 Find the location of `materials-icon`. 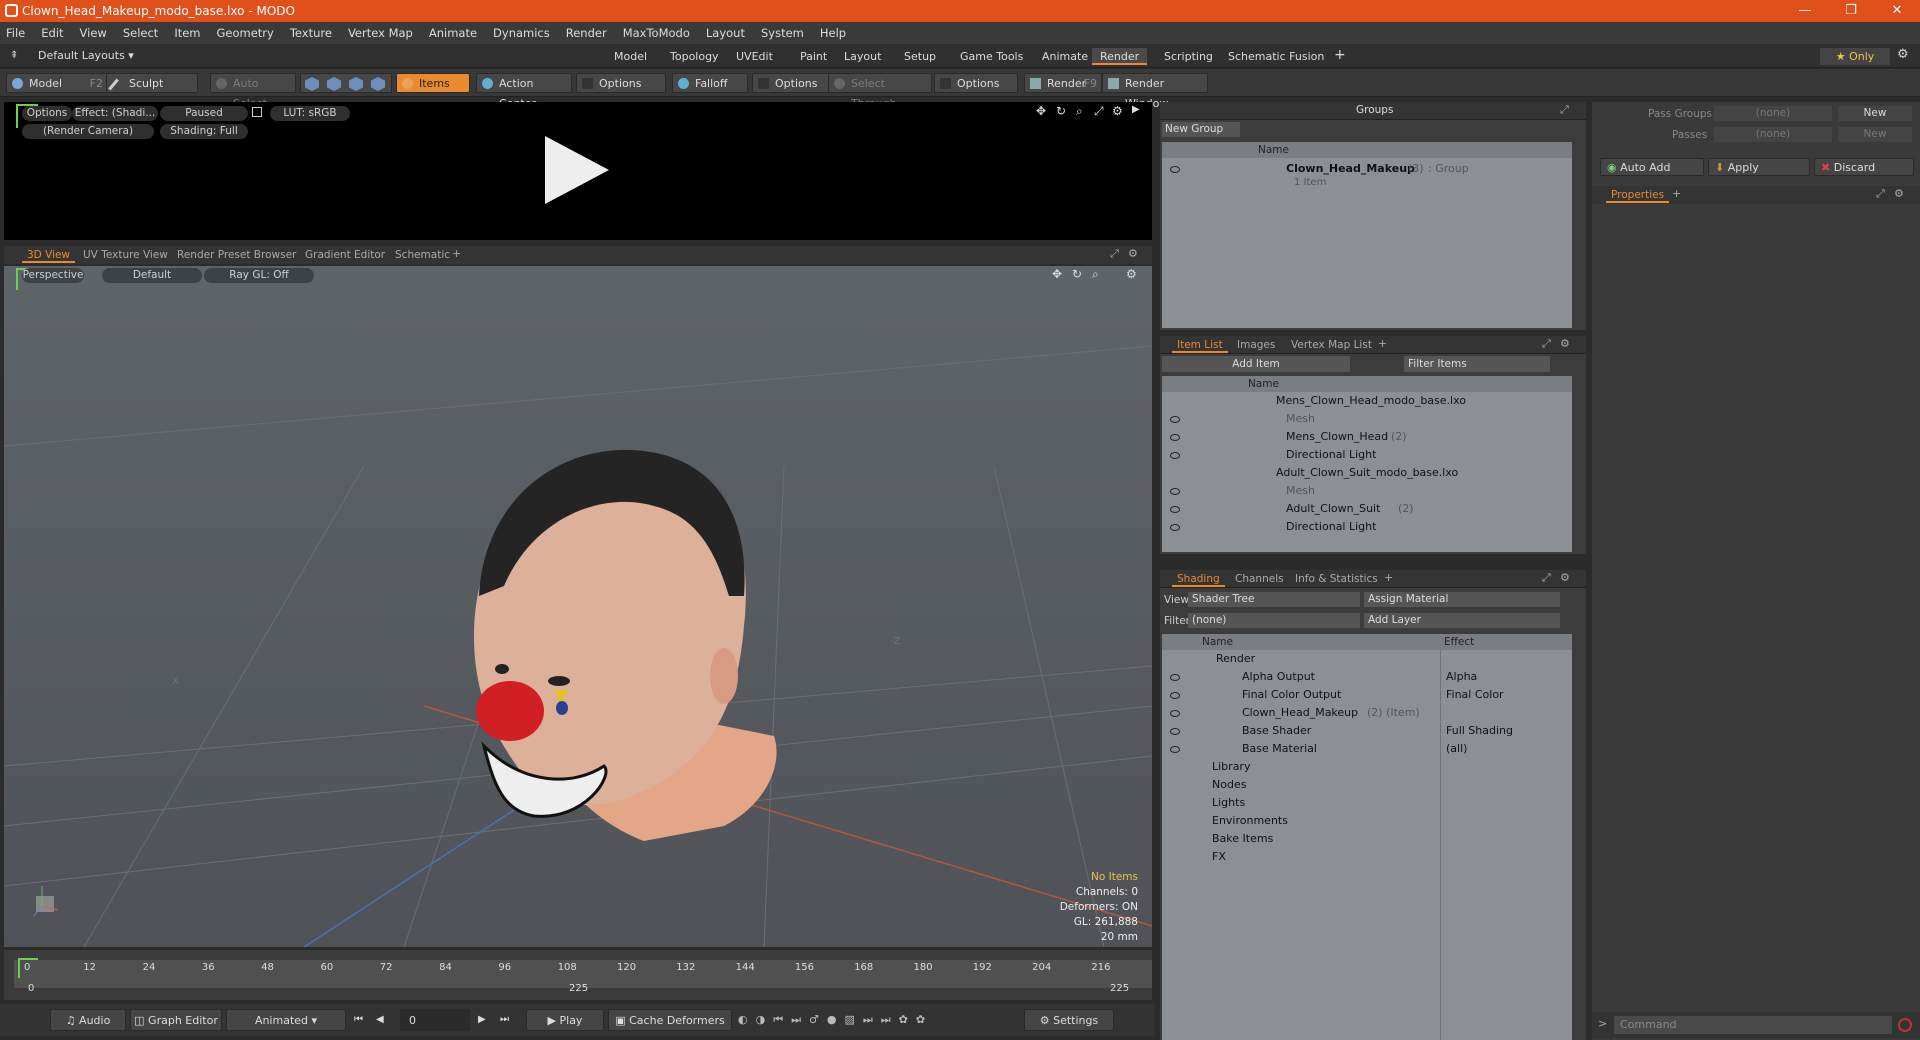

materials-icon is located at coordinates (378, 84).